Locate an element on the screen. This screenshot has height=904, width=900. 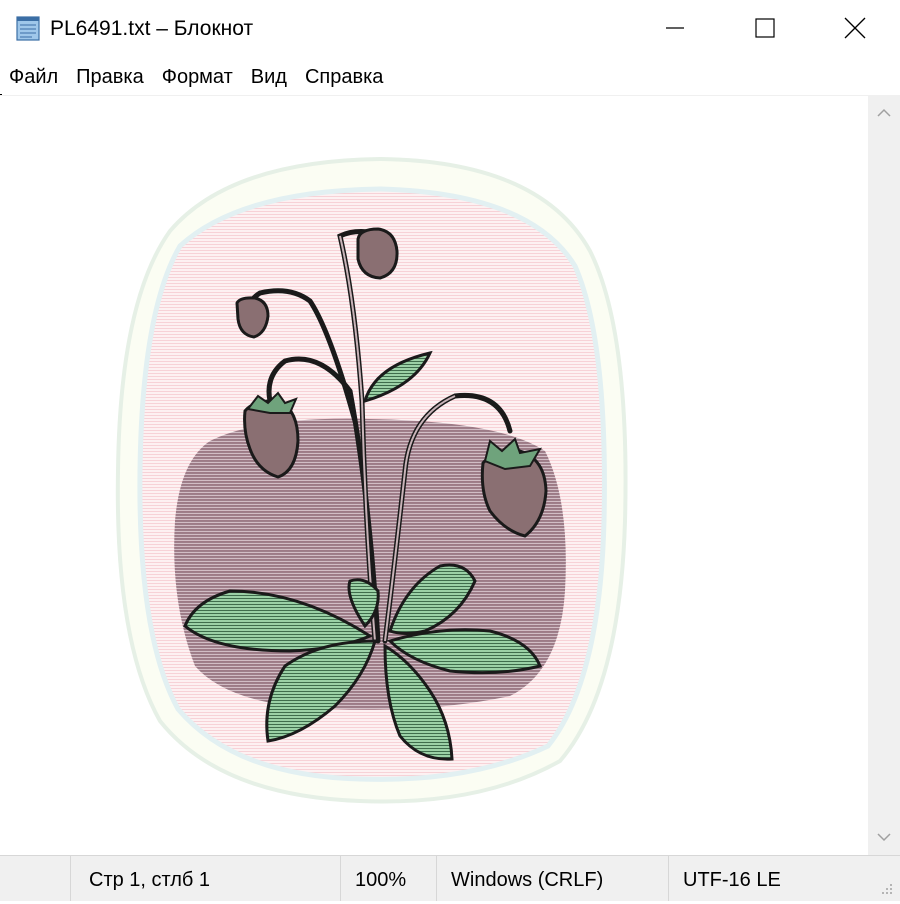
menu-help: Справка is located at coordinates (344, 77).